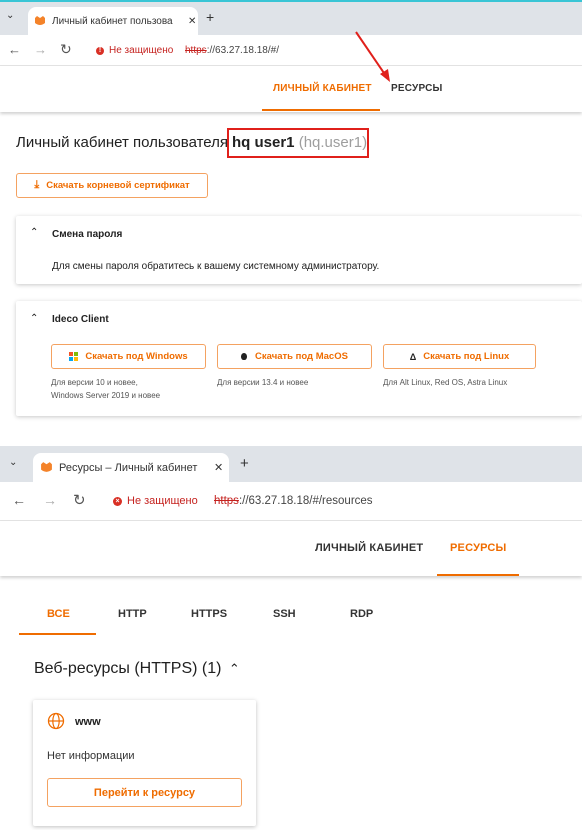 Image resolution: width=582 pixels, height=830 pixels. What do you see at coordinates (466, 356) in the screenshot?
I see `linux-button-label: Скачать под Linux` at bounding box center [466, 356].